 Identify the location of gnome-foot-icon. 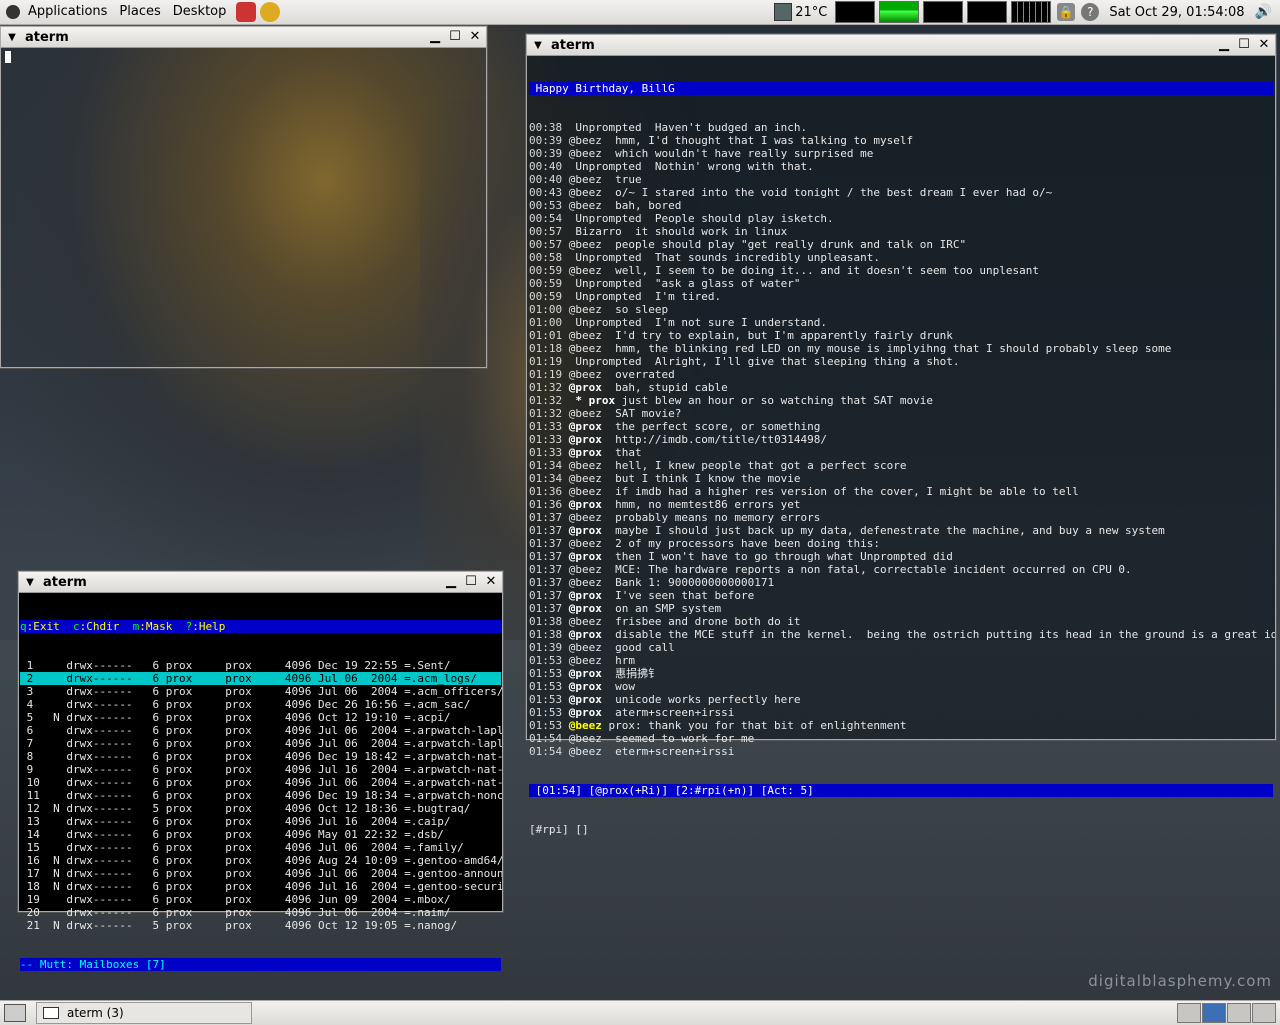
(13, 12).